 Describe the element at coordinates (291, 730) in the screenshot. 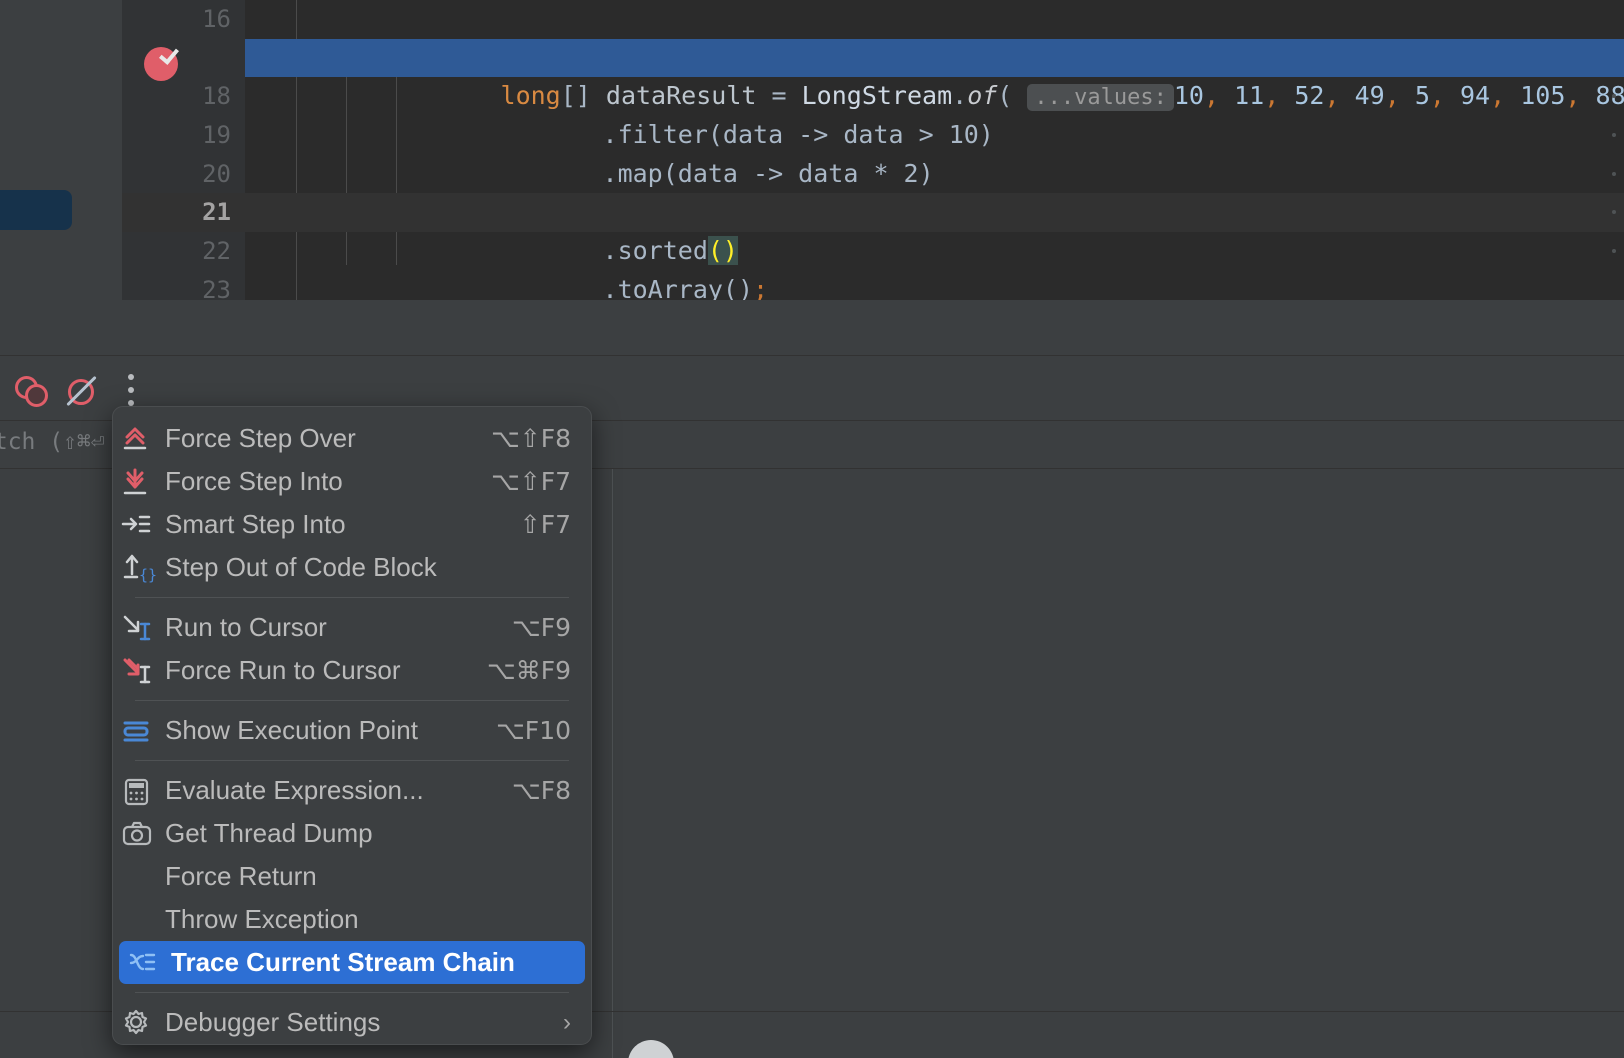

I see `menu-item-label: Show Execution Point` at that location.